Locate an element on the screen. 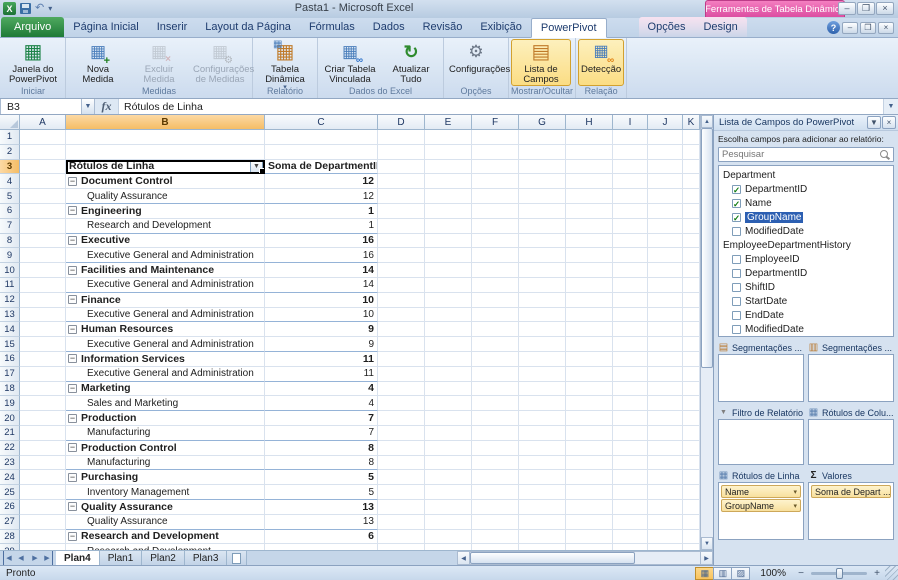 This screenshot has width=898, height=580. row-header-3: 3 is located at coordinates (10, 167).